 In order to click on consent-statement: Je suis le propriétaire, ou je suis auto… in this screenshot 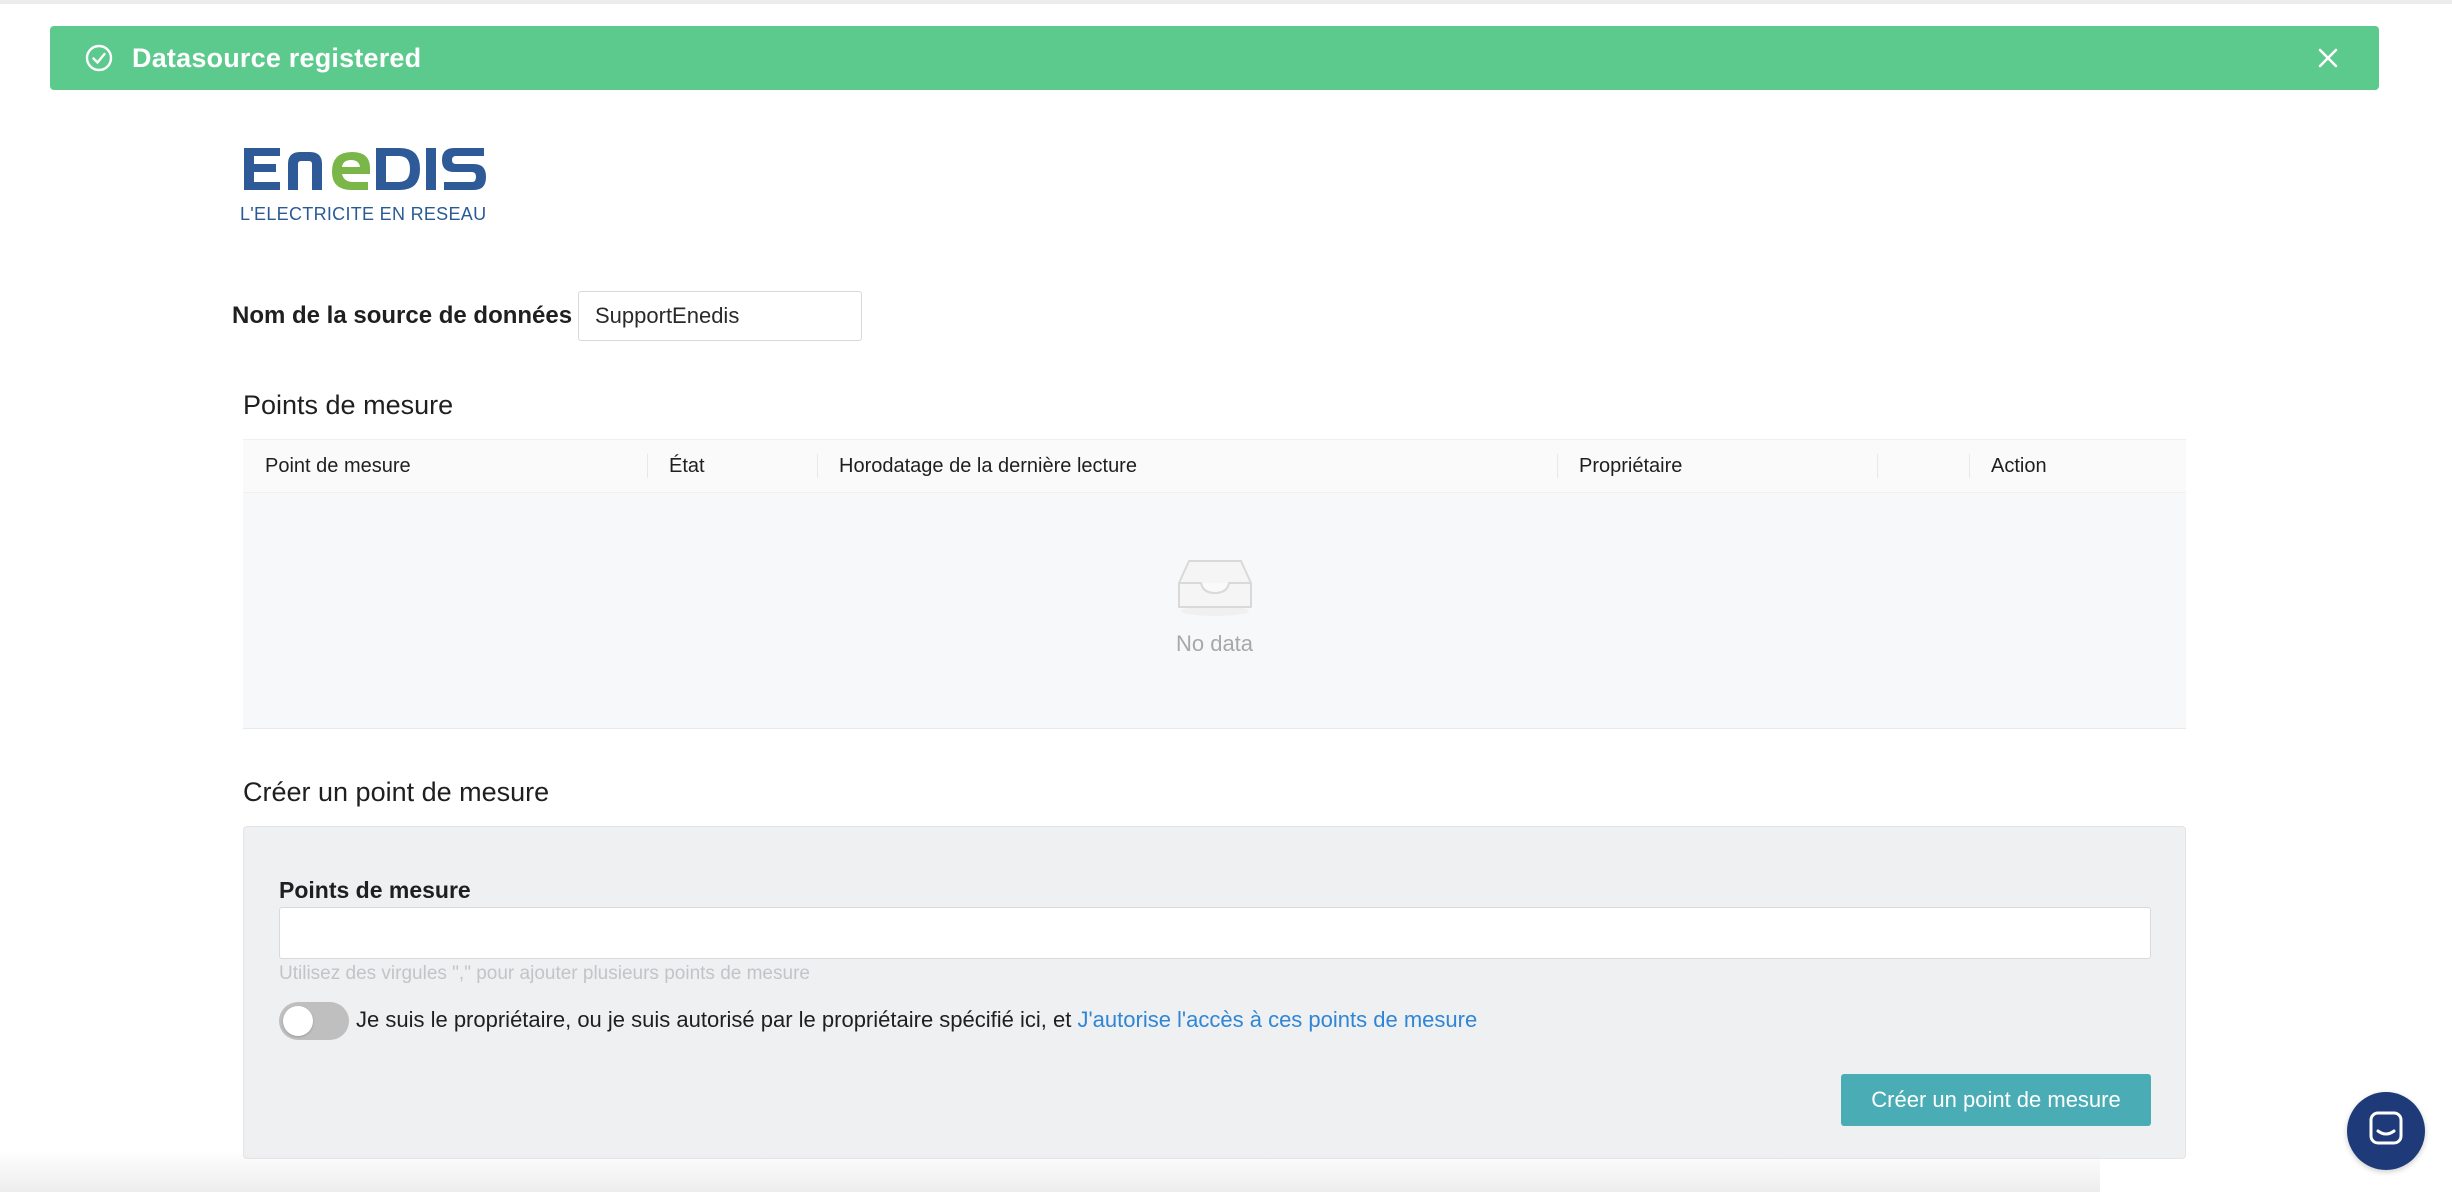, I will do `click(714, 1019)`.